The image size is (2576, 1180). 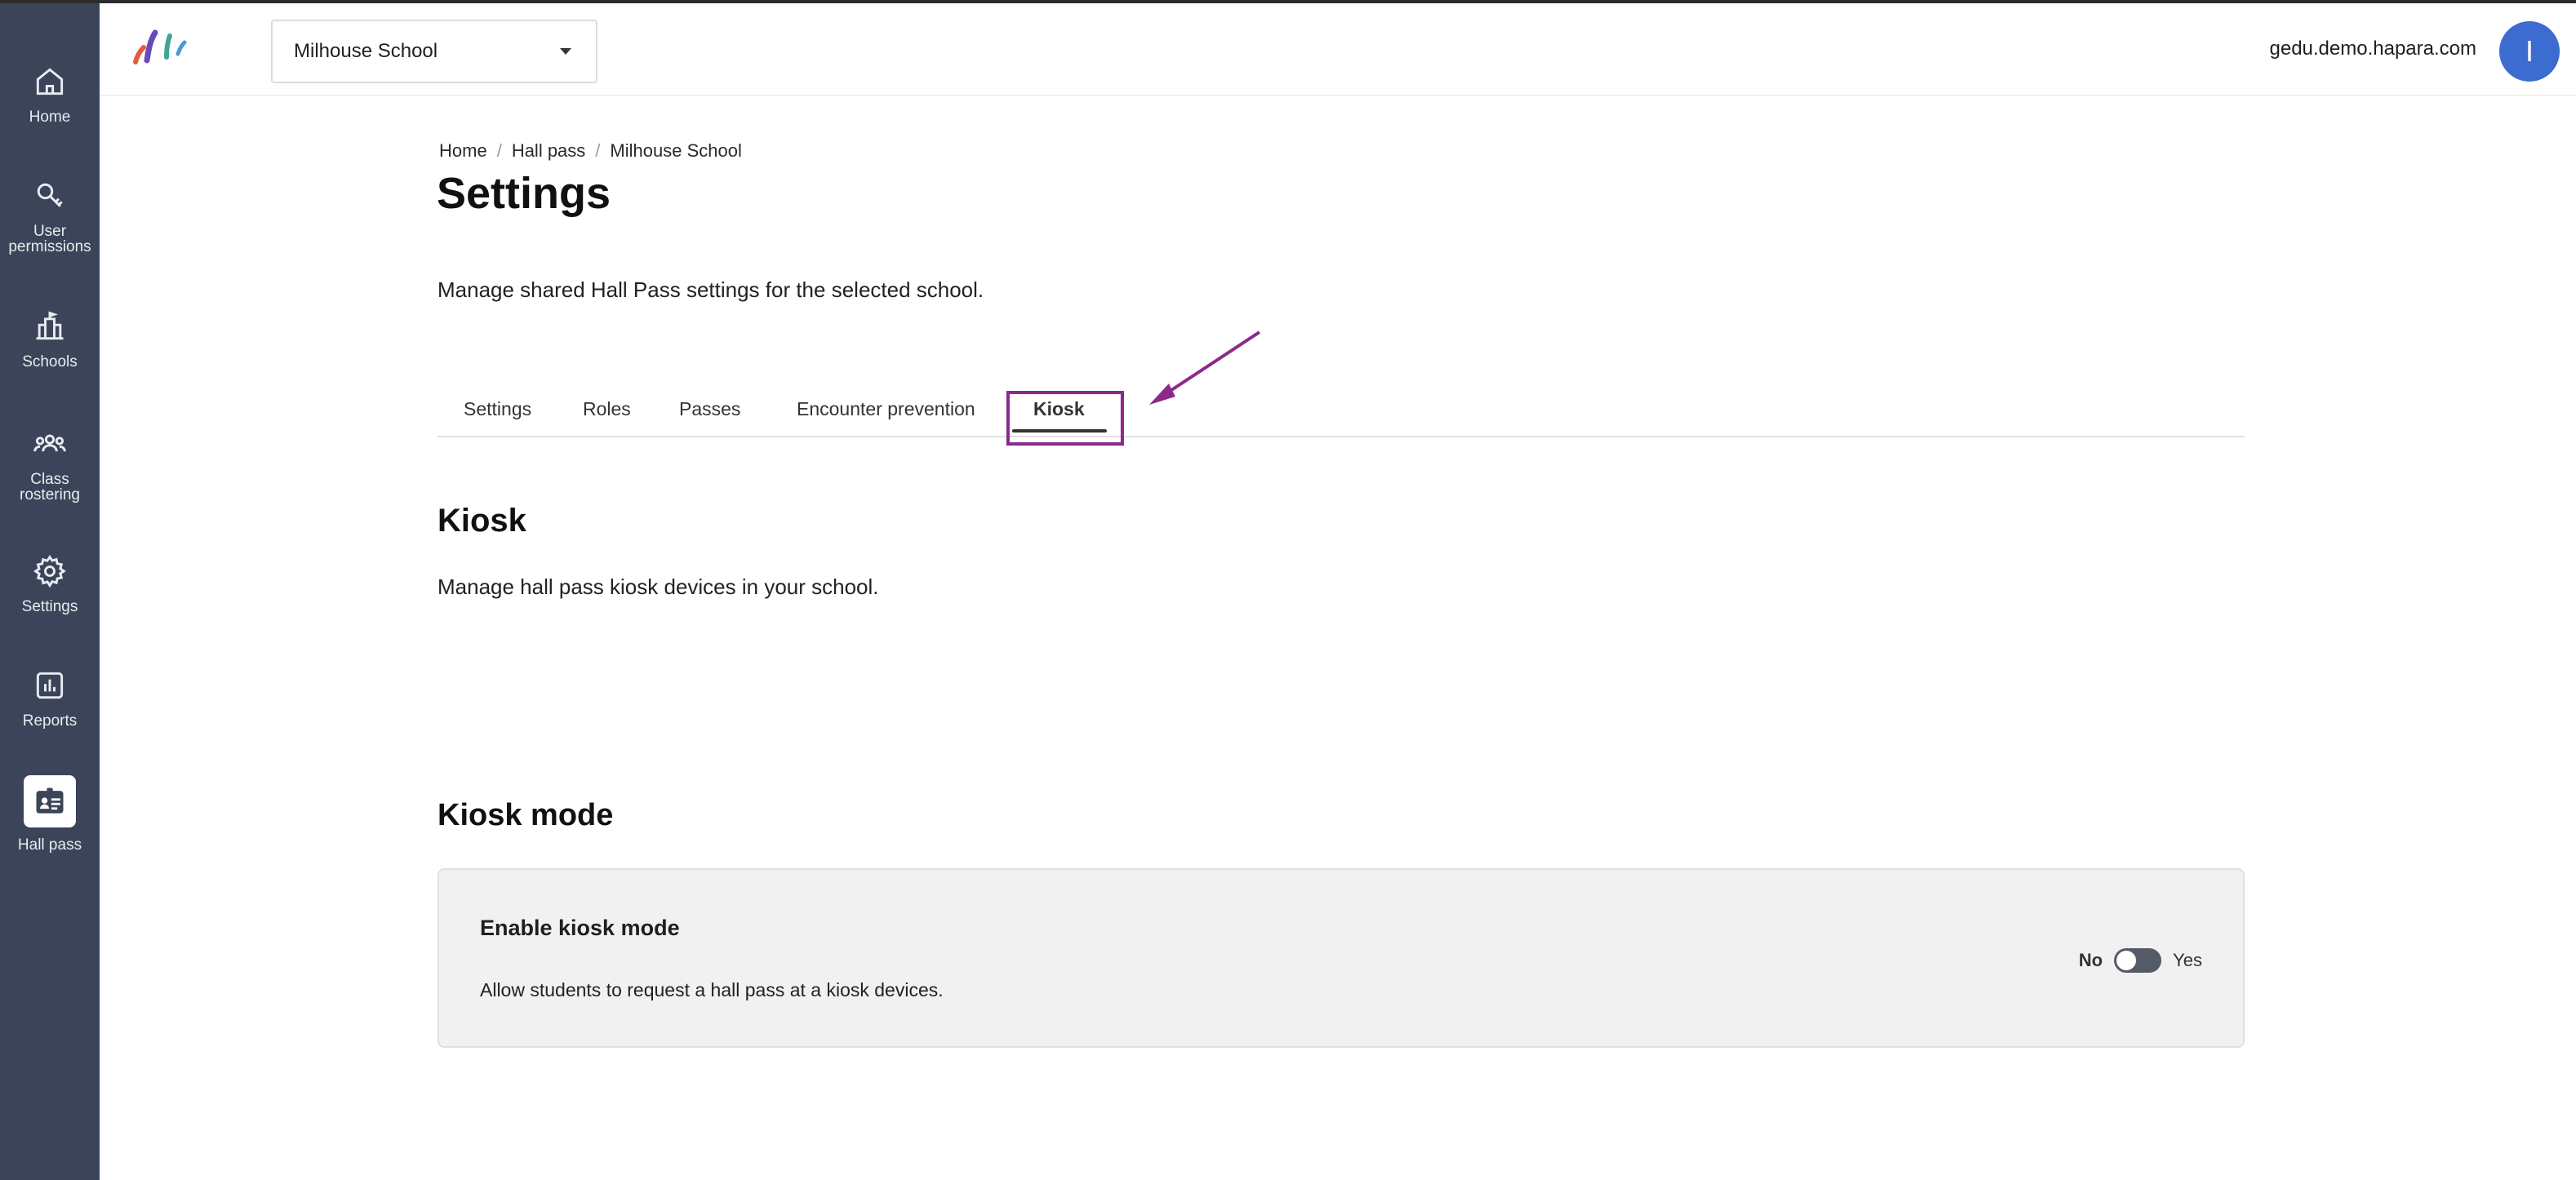 I want to click on breadcrumb-home-link: Home, so click(x=463, y=151).